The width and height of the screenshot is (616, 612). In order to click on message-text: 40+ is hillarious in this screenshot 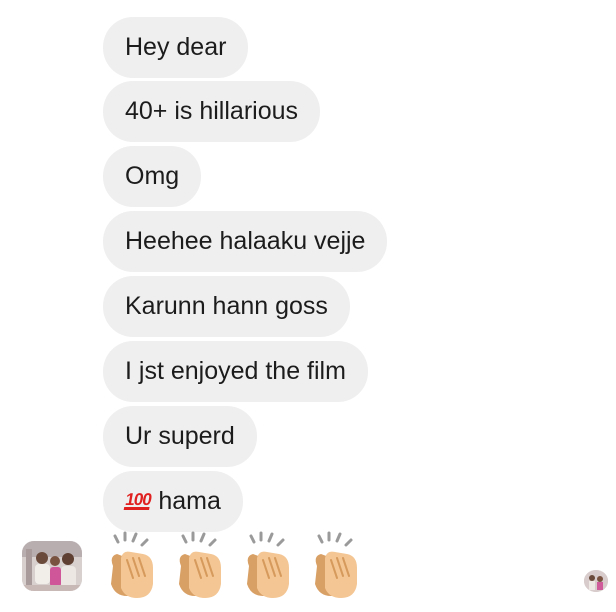, I will do `click(212, 111)`.